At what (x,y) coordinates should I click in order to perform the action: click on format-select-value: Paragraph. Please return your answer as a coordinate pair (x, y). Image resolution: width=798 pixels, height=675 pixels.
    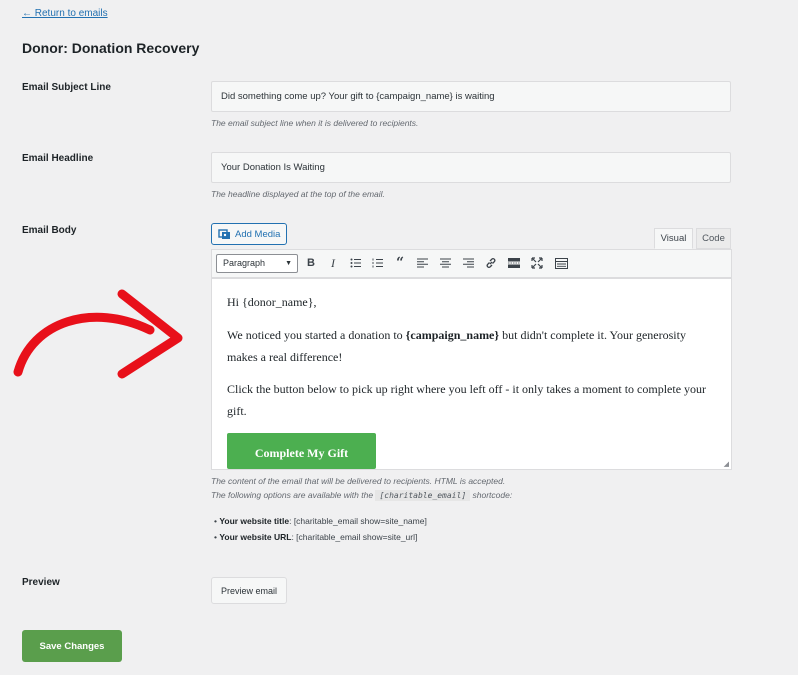
    Looking at the image, I should click on (244, 263).